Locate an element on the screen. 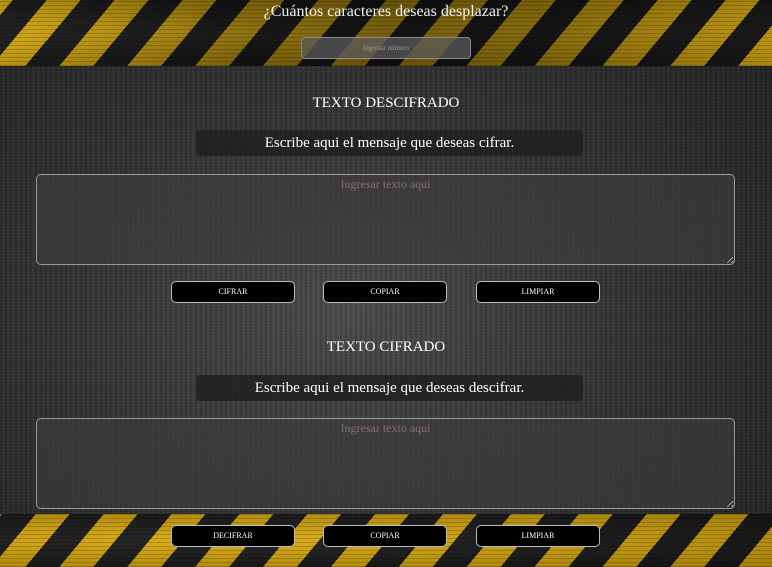 This screenshot has width=772, height=567. plain-text-input is located at coordinates (385, 219).